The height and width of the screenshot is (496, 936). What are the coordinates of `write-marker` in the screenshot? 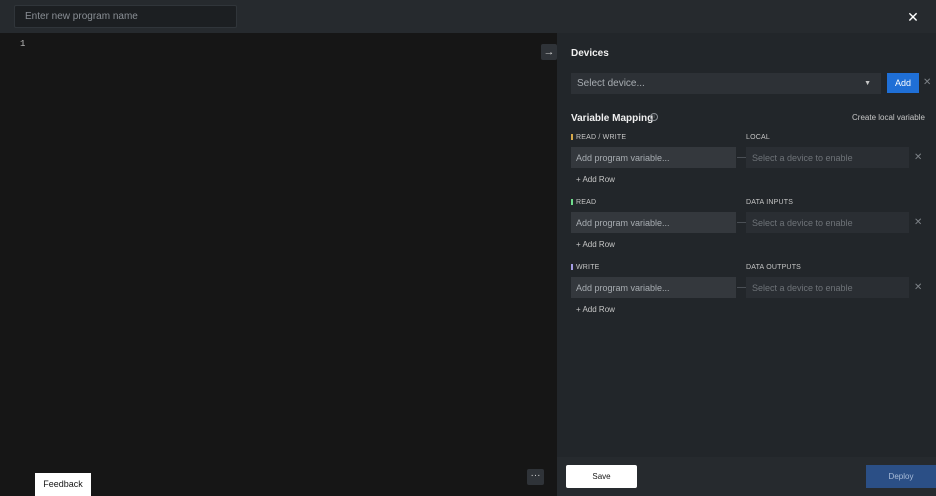 It's located at (572, 267).